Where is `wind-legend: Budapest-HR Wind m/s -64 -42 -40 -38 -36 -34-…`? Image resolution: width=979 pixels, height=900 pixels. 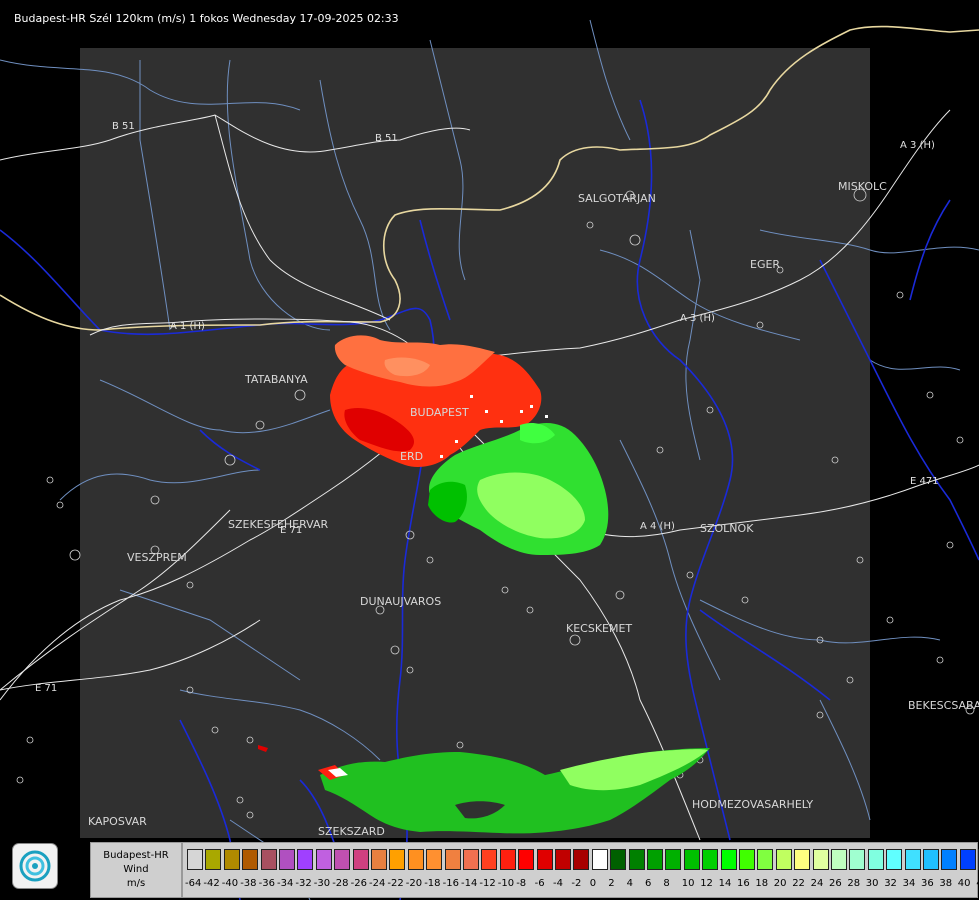
wind-legend: Budapest-HR Wind m/s -64 -42 -40 -38 -36 -34-… is located at coordinates (534, 870).